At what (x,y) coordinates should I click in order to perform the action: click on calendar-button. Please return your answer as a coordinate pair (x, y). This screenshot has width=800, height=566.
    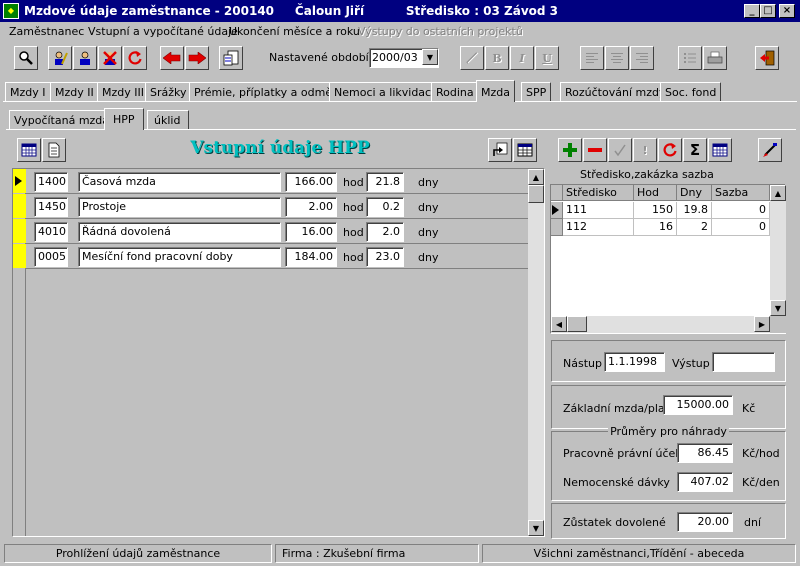
    Looking at the image, I should click on (29, 150).